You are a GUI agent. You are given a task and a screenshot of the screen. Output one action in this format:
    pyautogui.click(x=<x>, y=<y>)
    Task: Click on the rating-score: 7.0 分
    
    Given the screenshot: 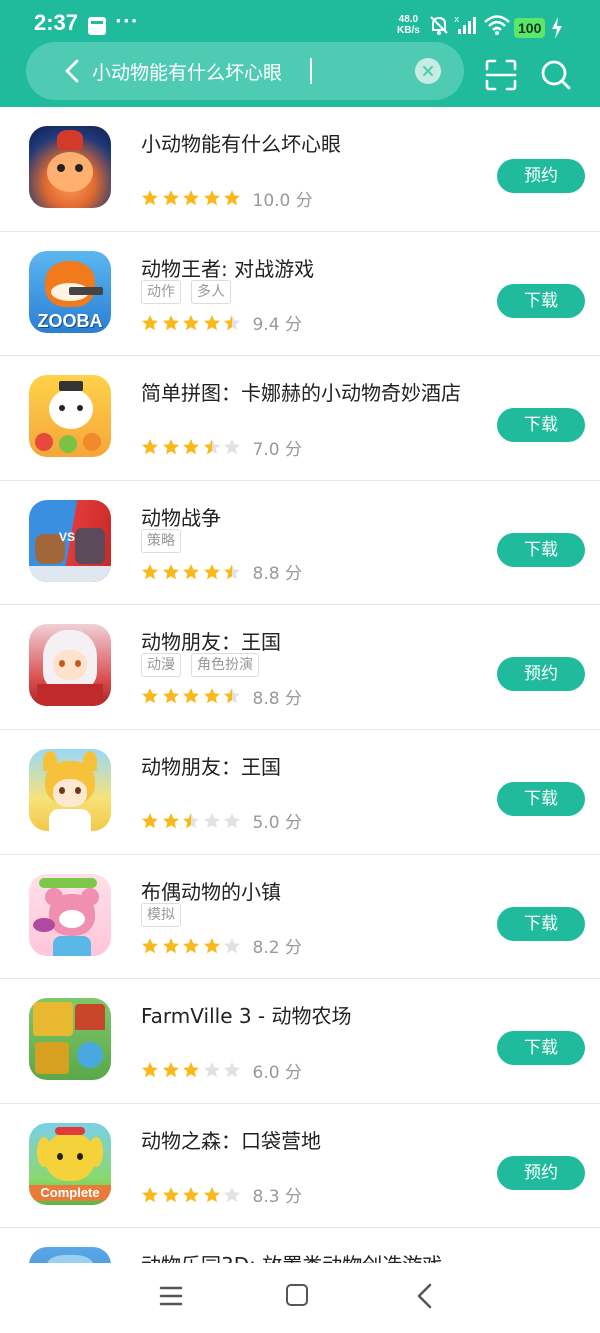 What is the action you would take?
    pyautogui.click(x=277, y=449)
    